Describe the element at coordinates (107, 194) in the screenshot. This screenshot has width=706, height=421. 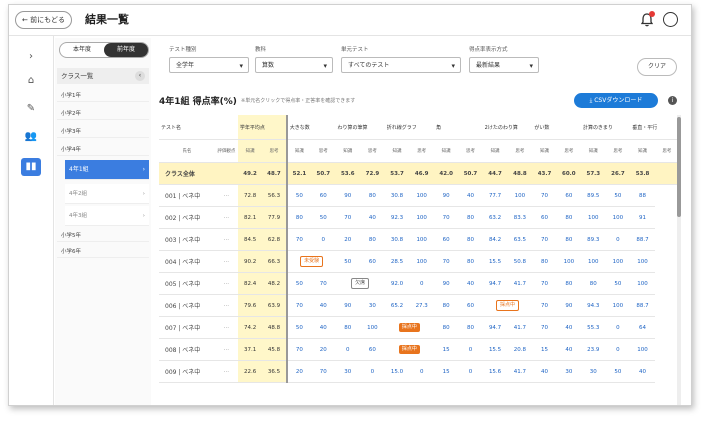
I see `sidebar-item-class-4-2: 4年2組 ›` at that location.